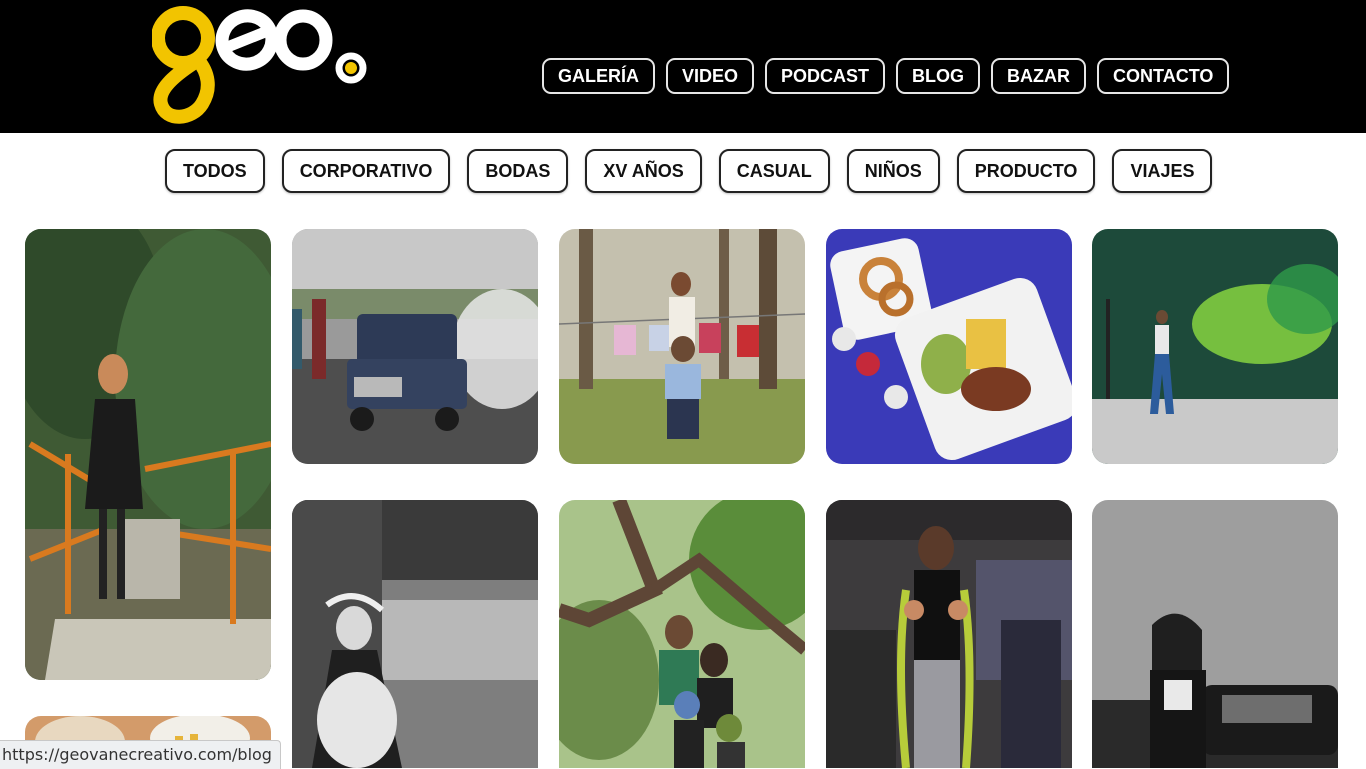  Describe the element at coordinates (148, 454) in the screenshot. I see `gallery-photo-woman-bridge` at that location.